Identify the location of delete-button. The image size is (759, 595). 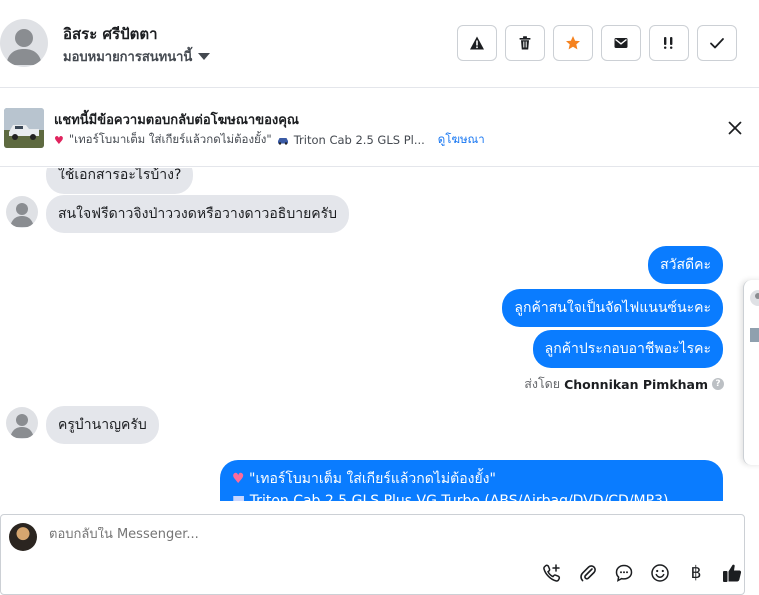
(525, 43).